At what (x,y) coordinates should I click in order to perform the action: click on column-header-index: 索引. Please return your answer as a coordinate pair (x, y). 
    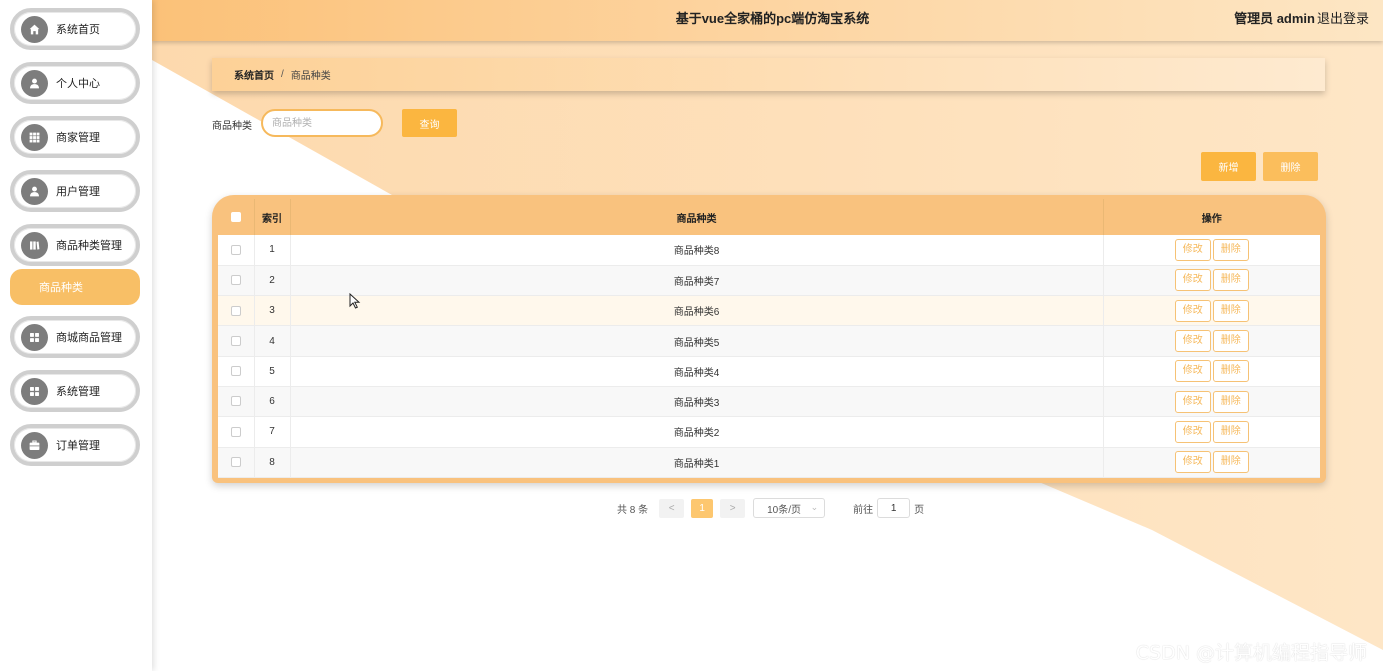
    Looking at the image, I should click on (272, 217).